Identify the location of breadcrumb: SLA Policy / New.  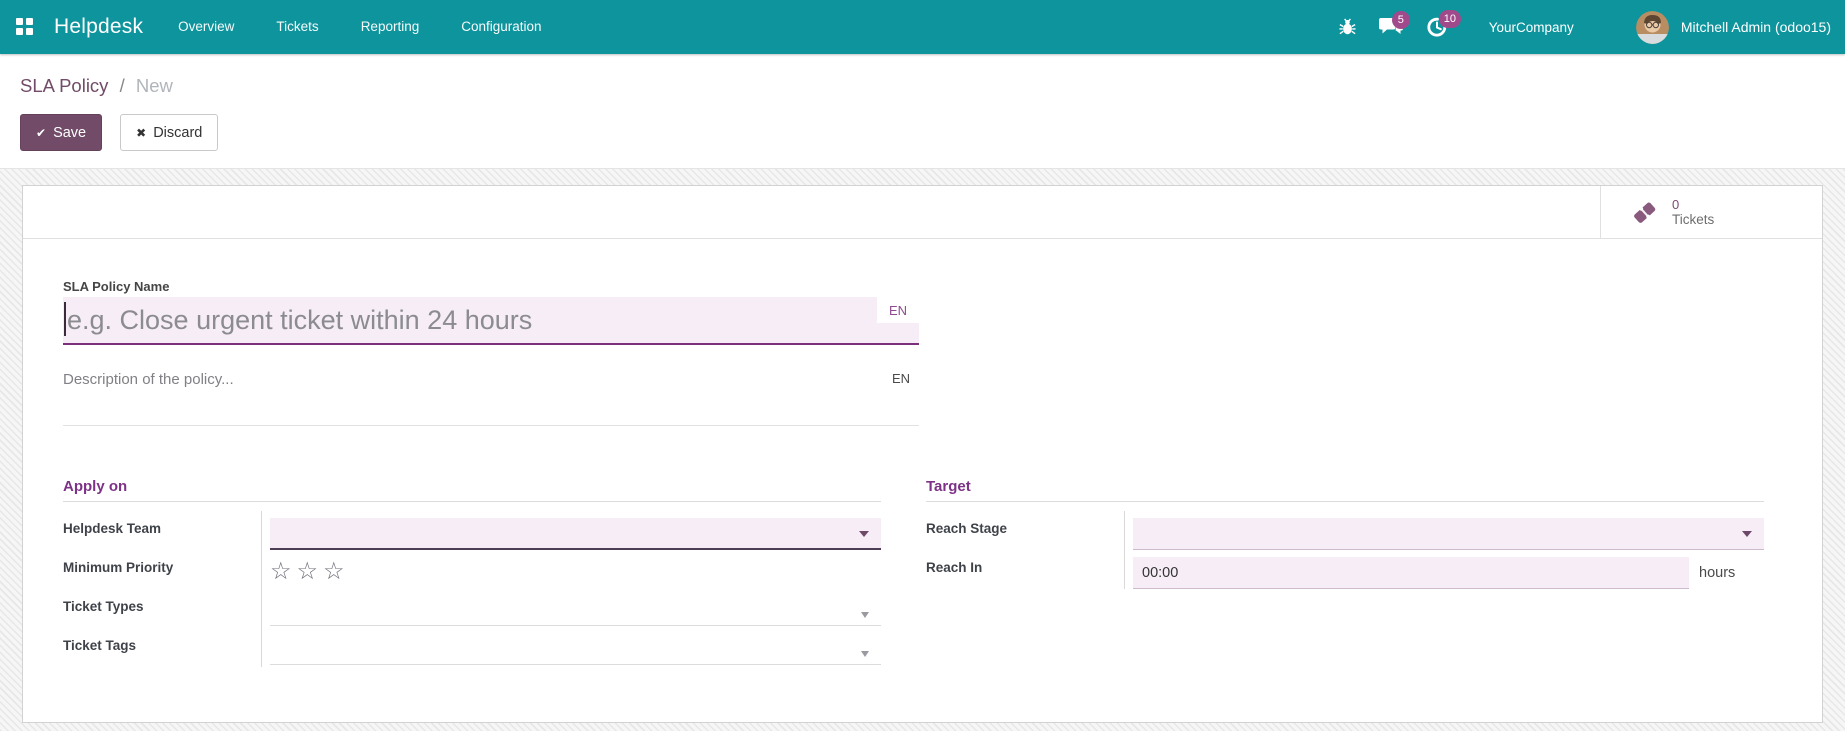
(922, 86).